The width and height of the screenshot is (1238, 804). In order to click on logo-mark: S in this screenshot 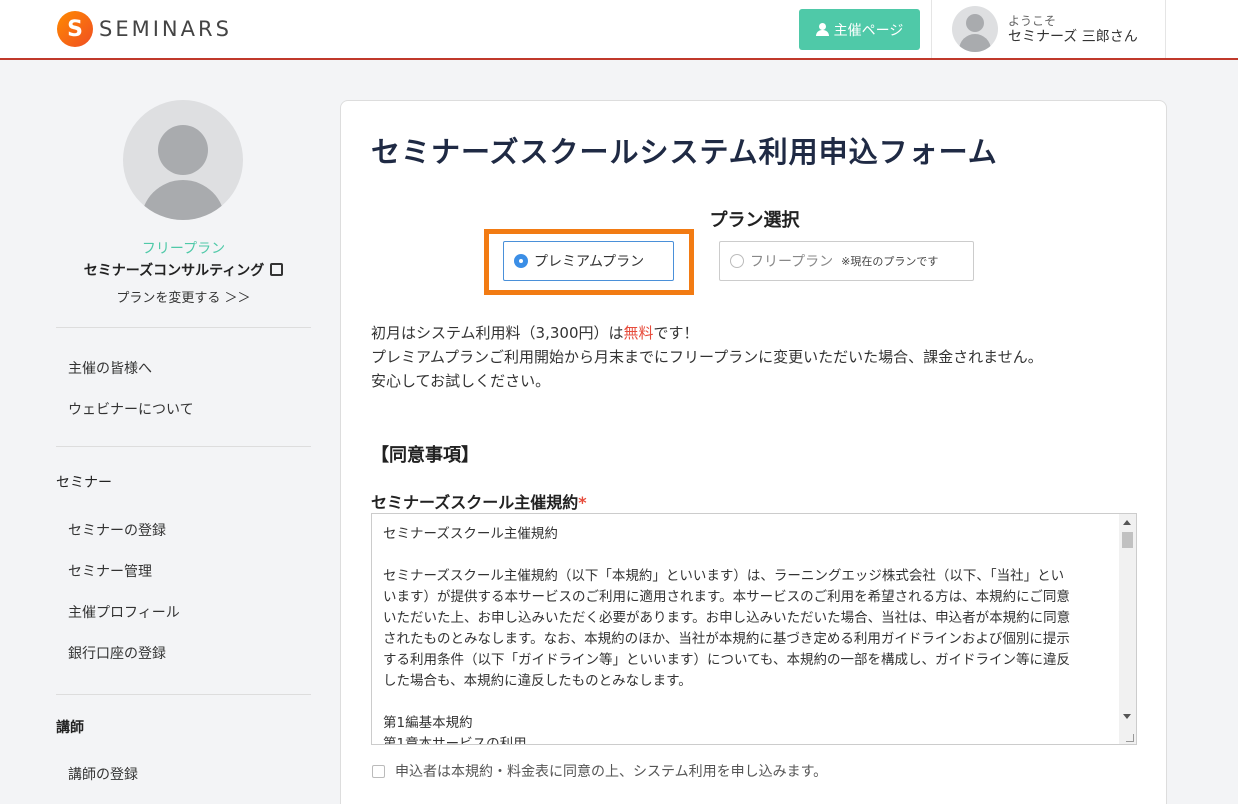, I will do `click(75, 29)`.